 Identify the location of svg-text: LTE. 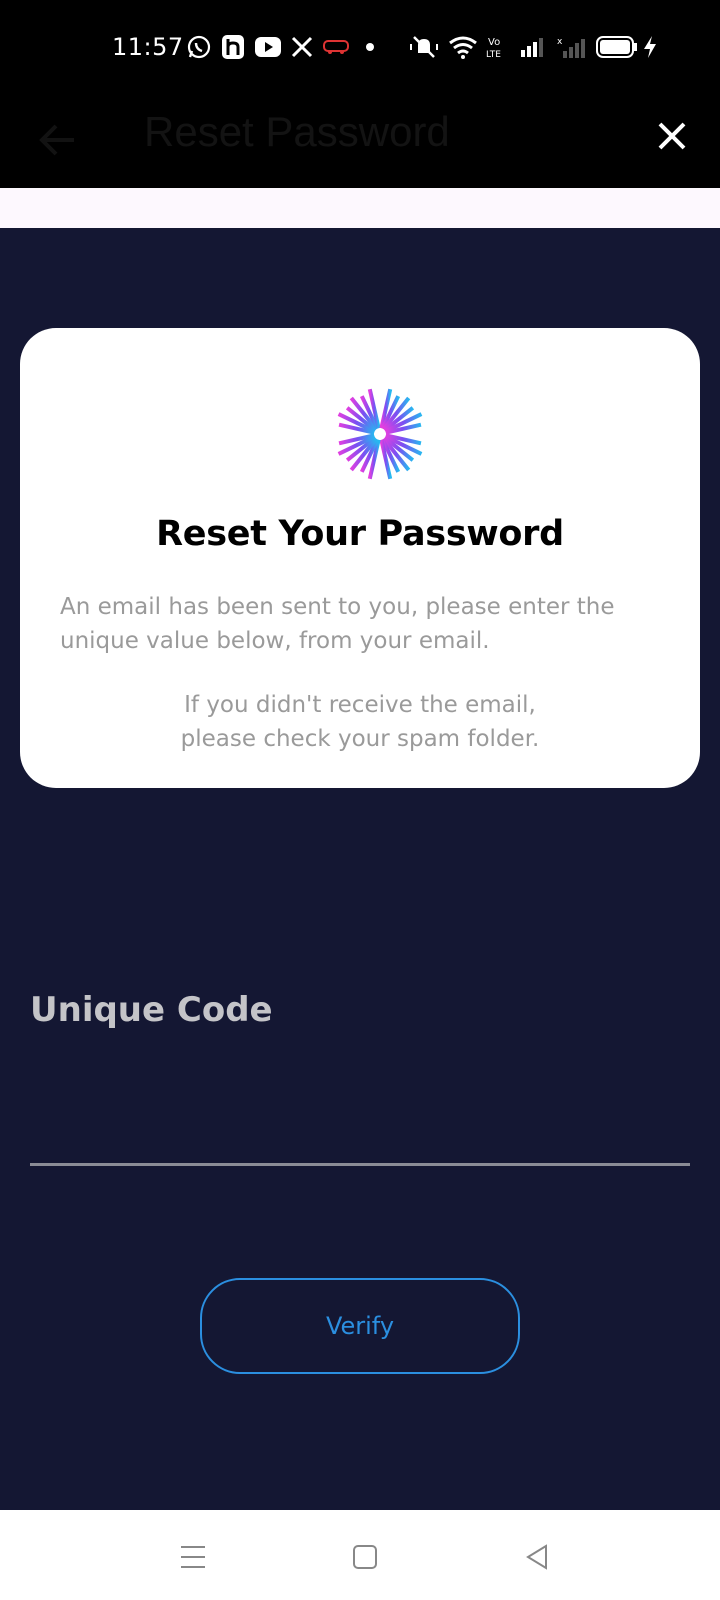
(493, 54).